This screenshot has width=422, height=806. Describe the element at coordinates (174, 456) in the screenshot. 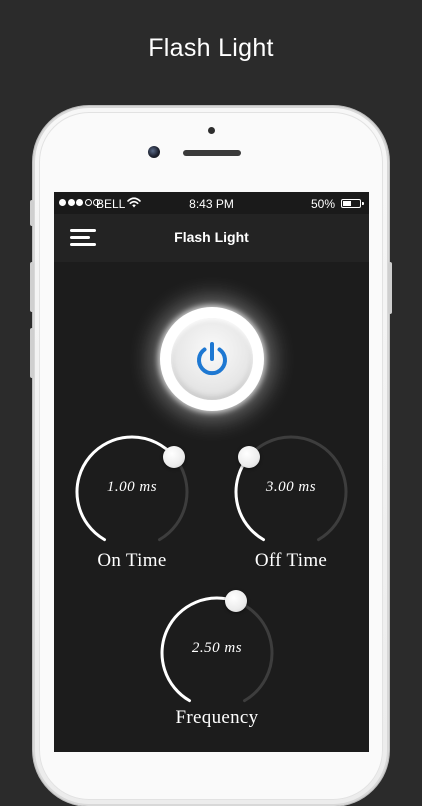

I see `on-time-dial-knob` at that location.